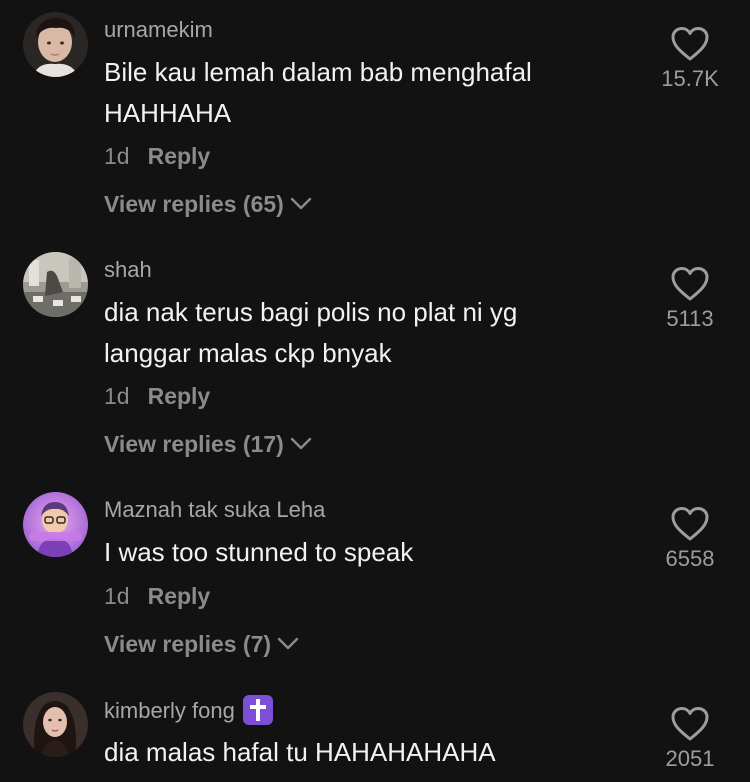 Image resolution: width=750 pixels, height=782 pixels. I want to click on comment-text-line: Bile kau lemah dalam bab menghafal, so click(318, 72).